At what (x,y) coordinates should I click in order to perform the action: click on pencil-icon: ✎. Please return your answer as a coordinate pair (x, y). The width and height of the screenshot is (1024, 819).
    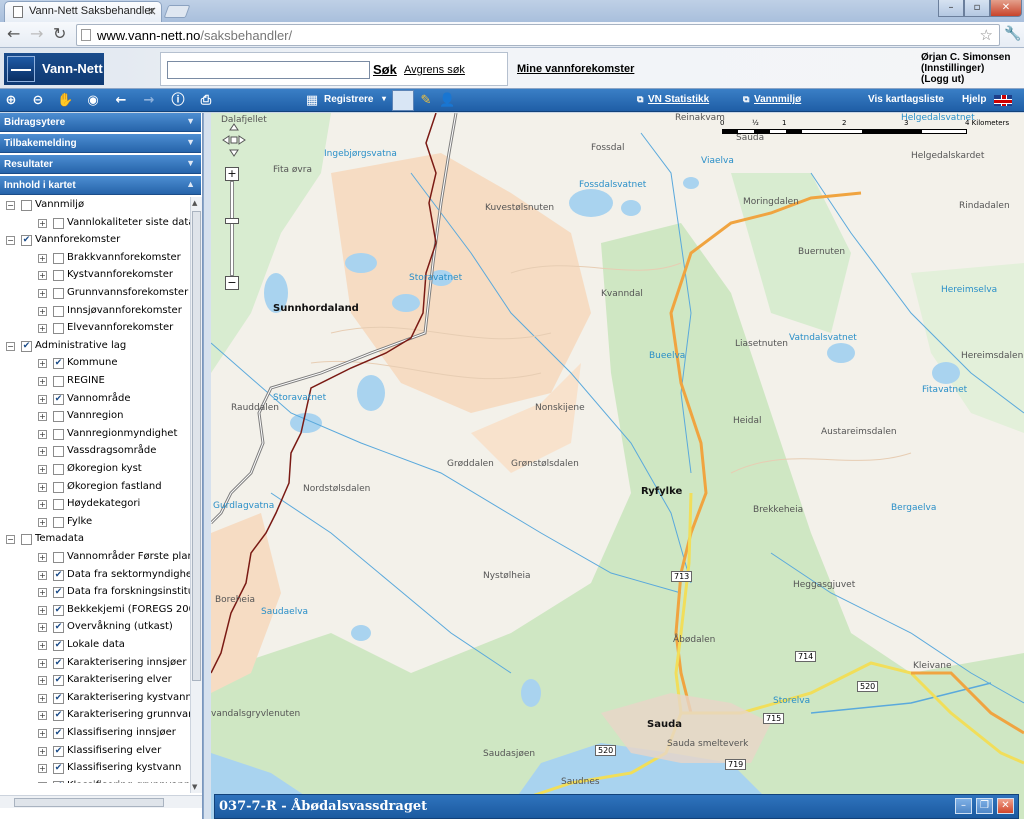
    Looking at the image, I should click on (426, 101).